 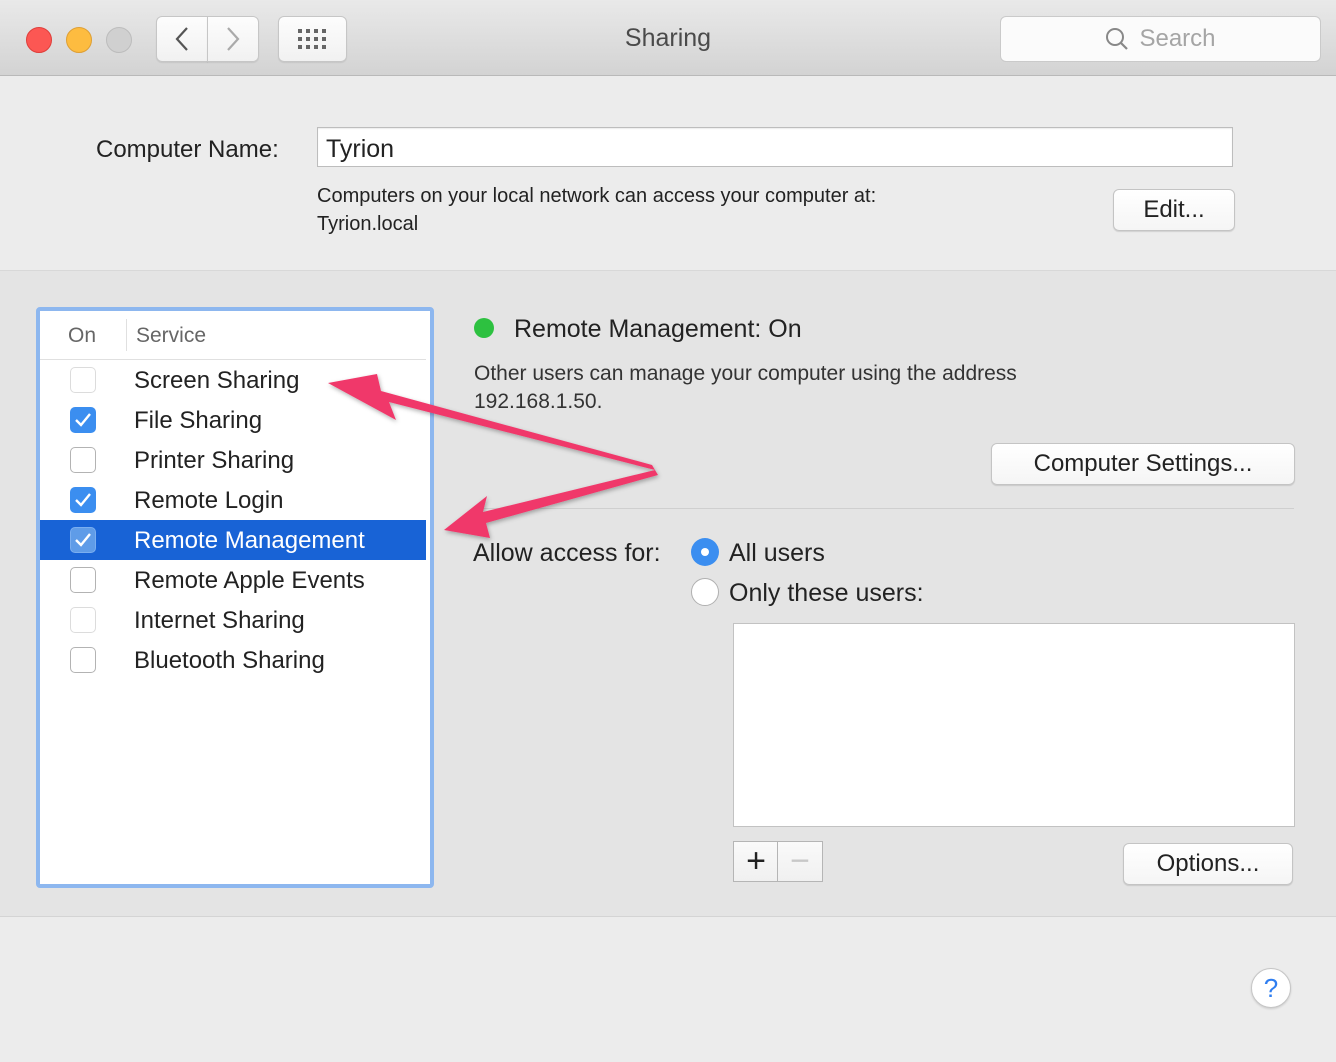 What do you see at coordinates (198, 420) in the screenshot?
I see `service-name: File Sharing` at bounding box center [198, 420].